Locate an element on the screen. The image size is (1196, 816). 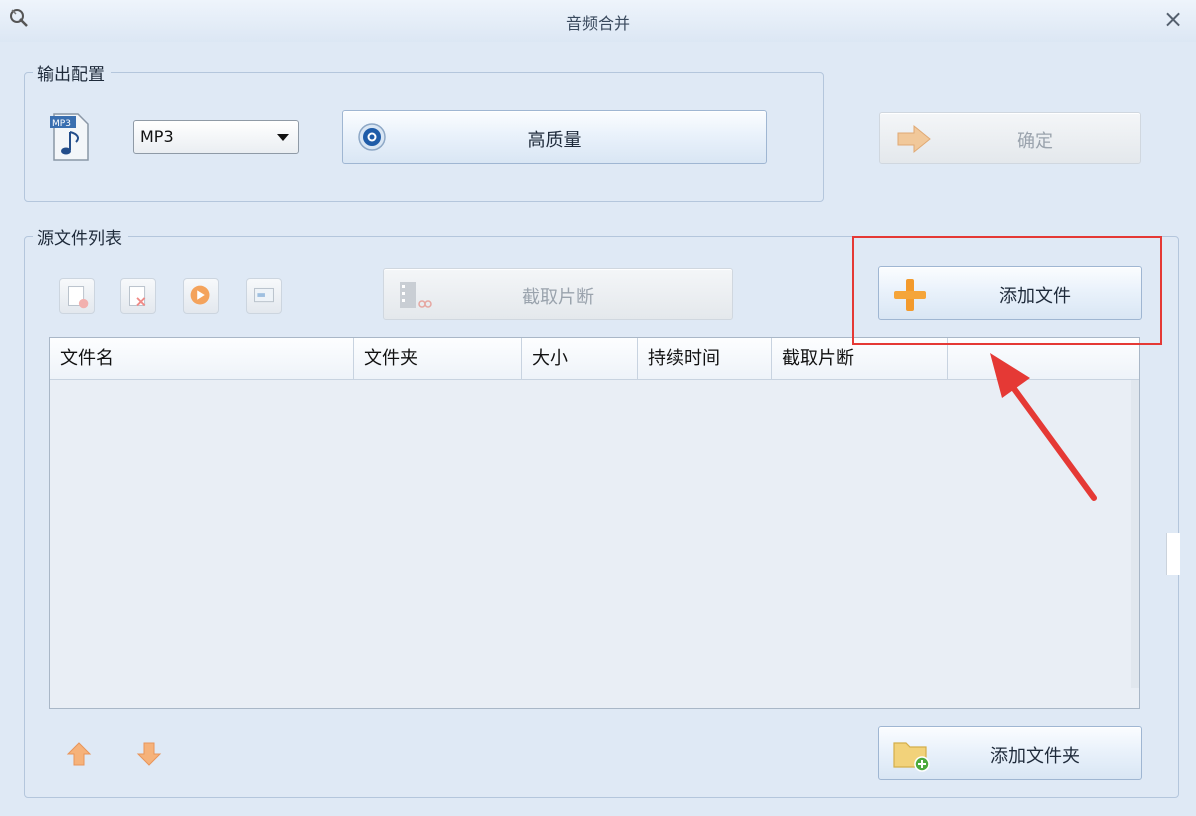
column-filename: 文件名 is located at coordinates (202, 358).